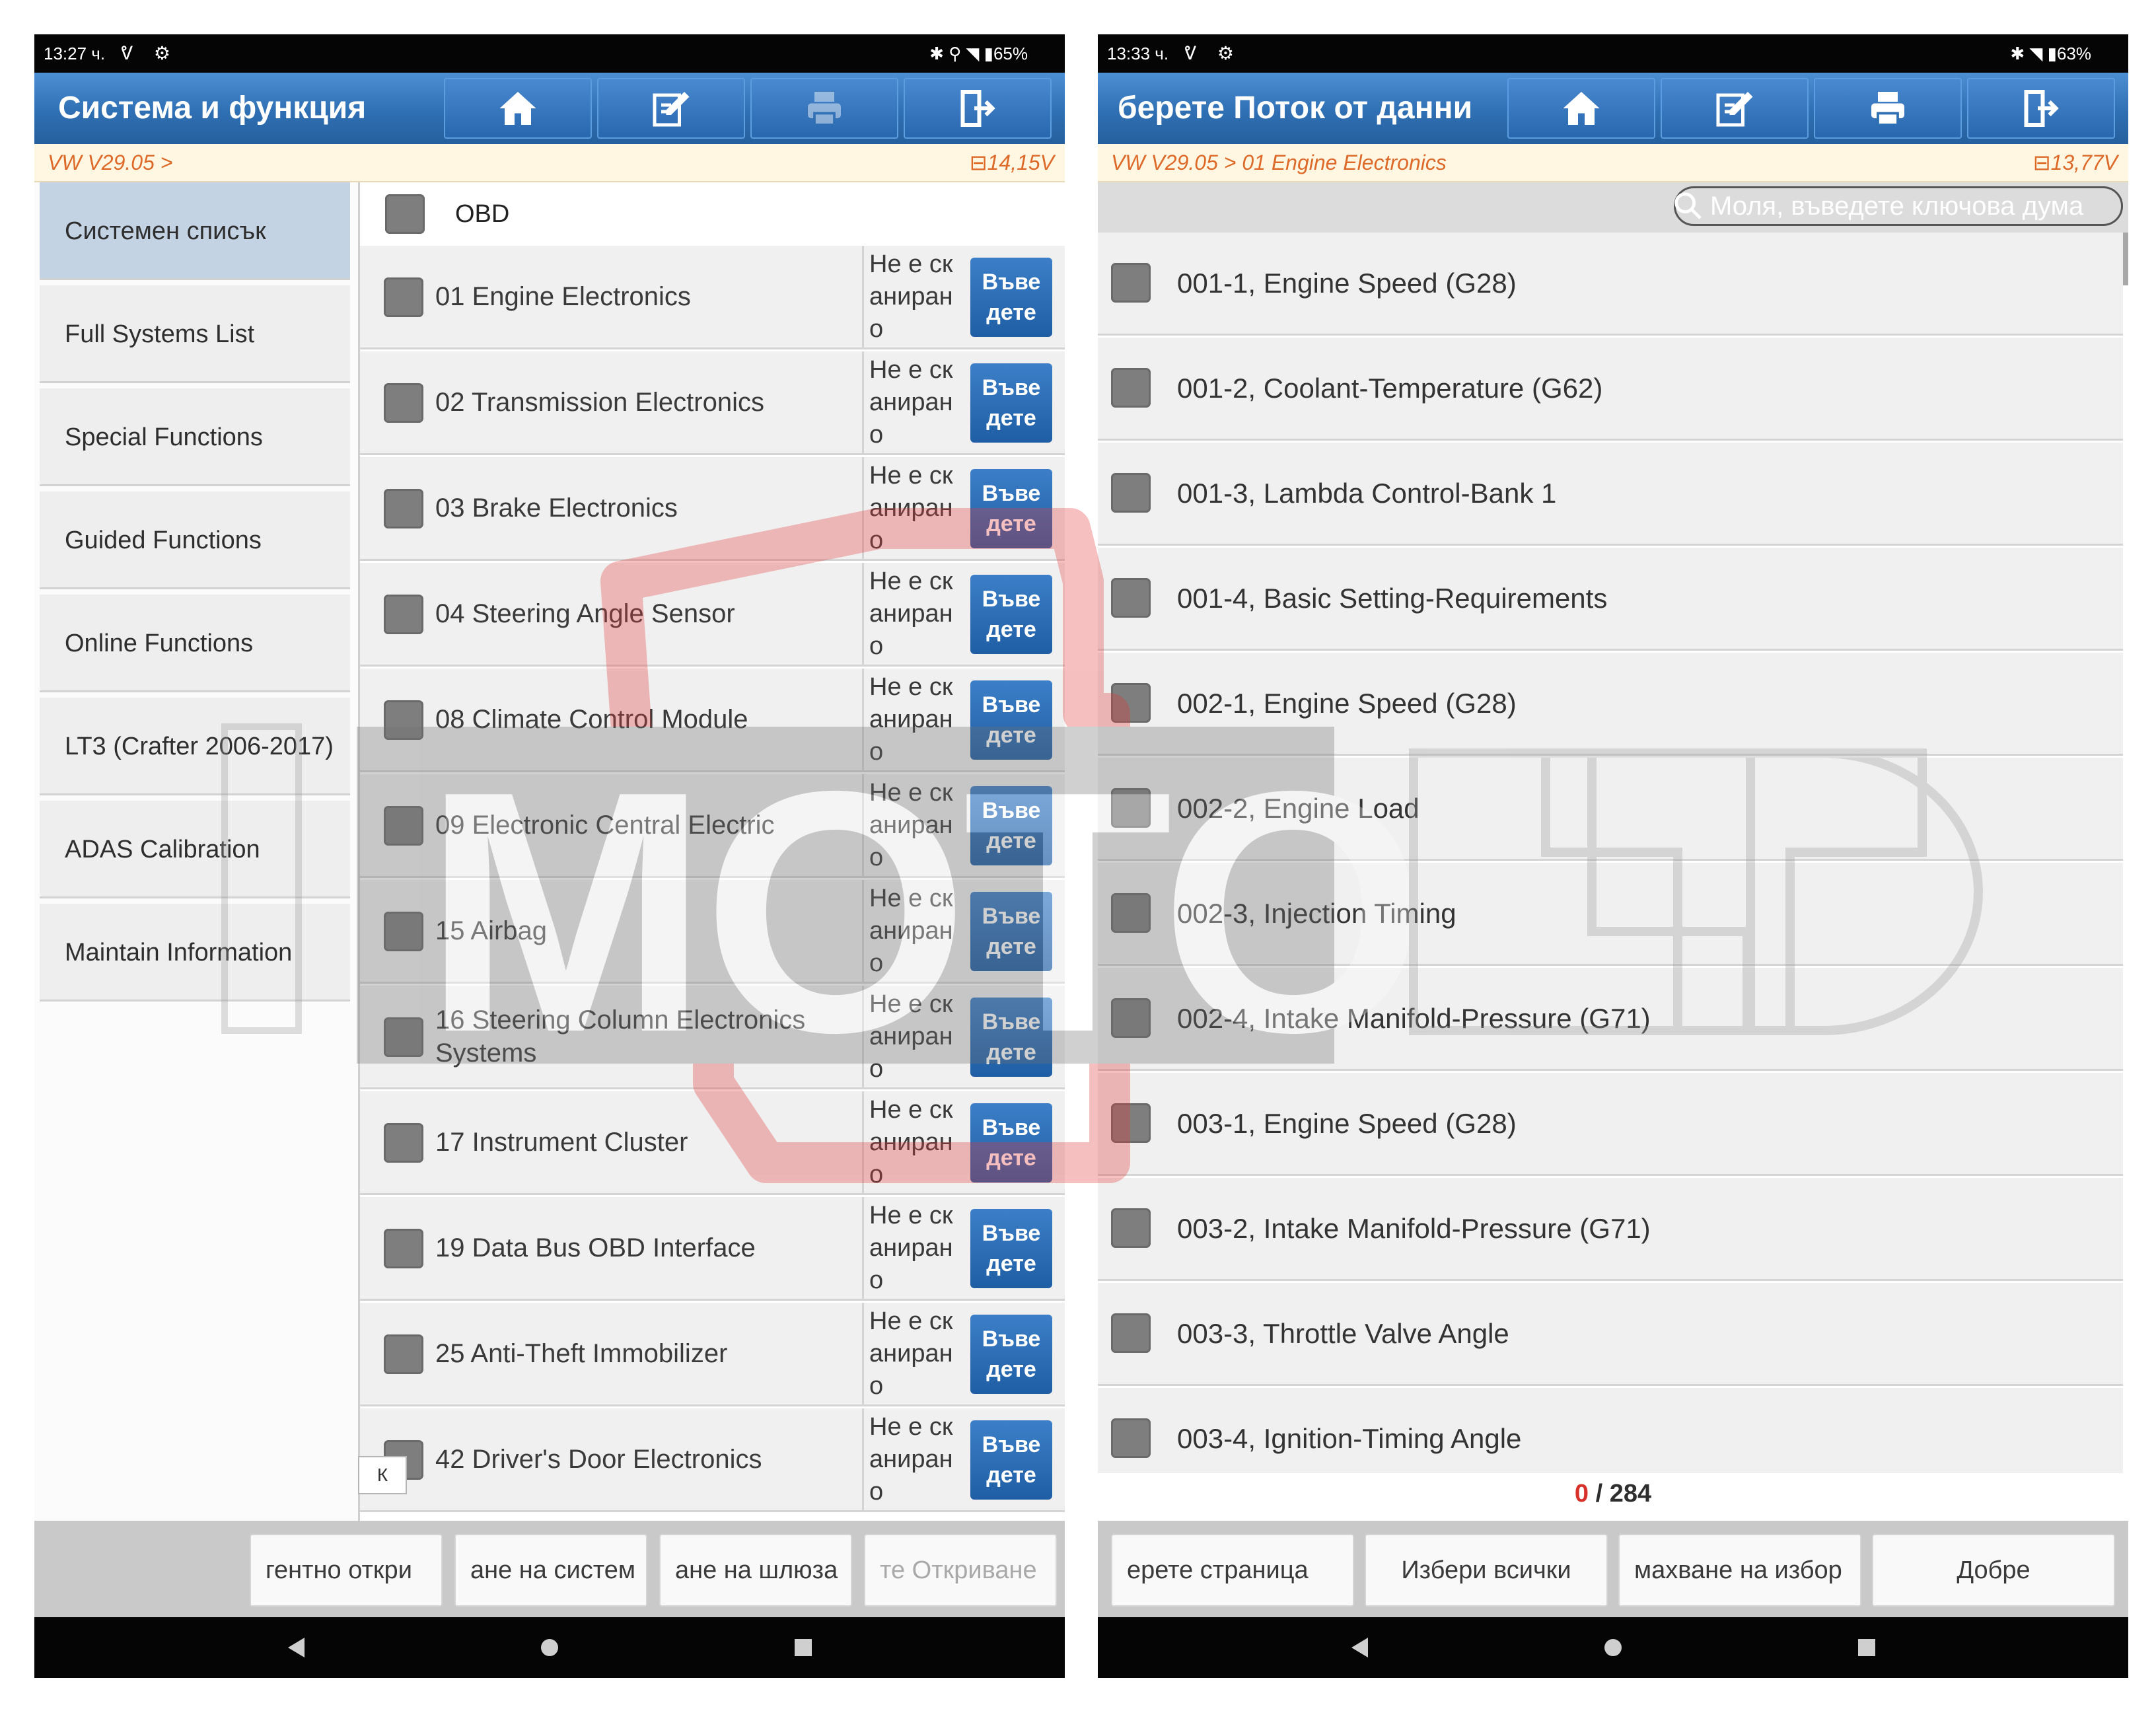 This screenshot has width=2156, height=1711. I want to click on data-stream-row: 003-2, Intake Manifold-Pressure (G71), so click(1610, 1229).